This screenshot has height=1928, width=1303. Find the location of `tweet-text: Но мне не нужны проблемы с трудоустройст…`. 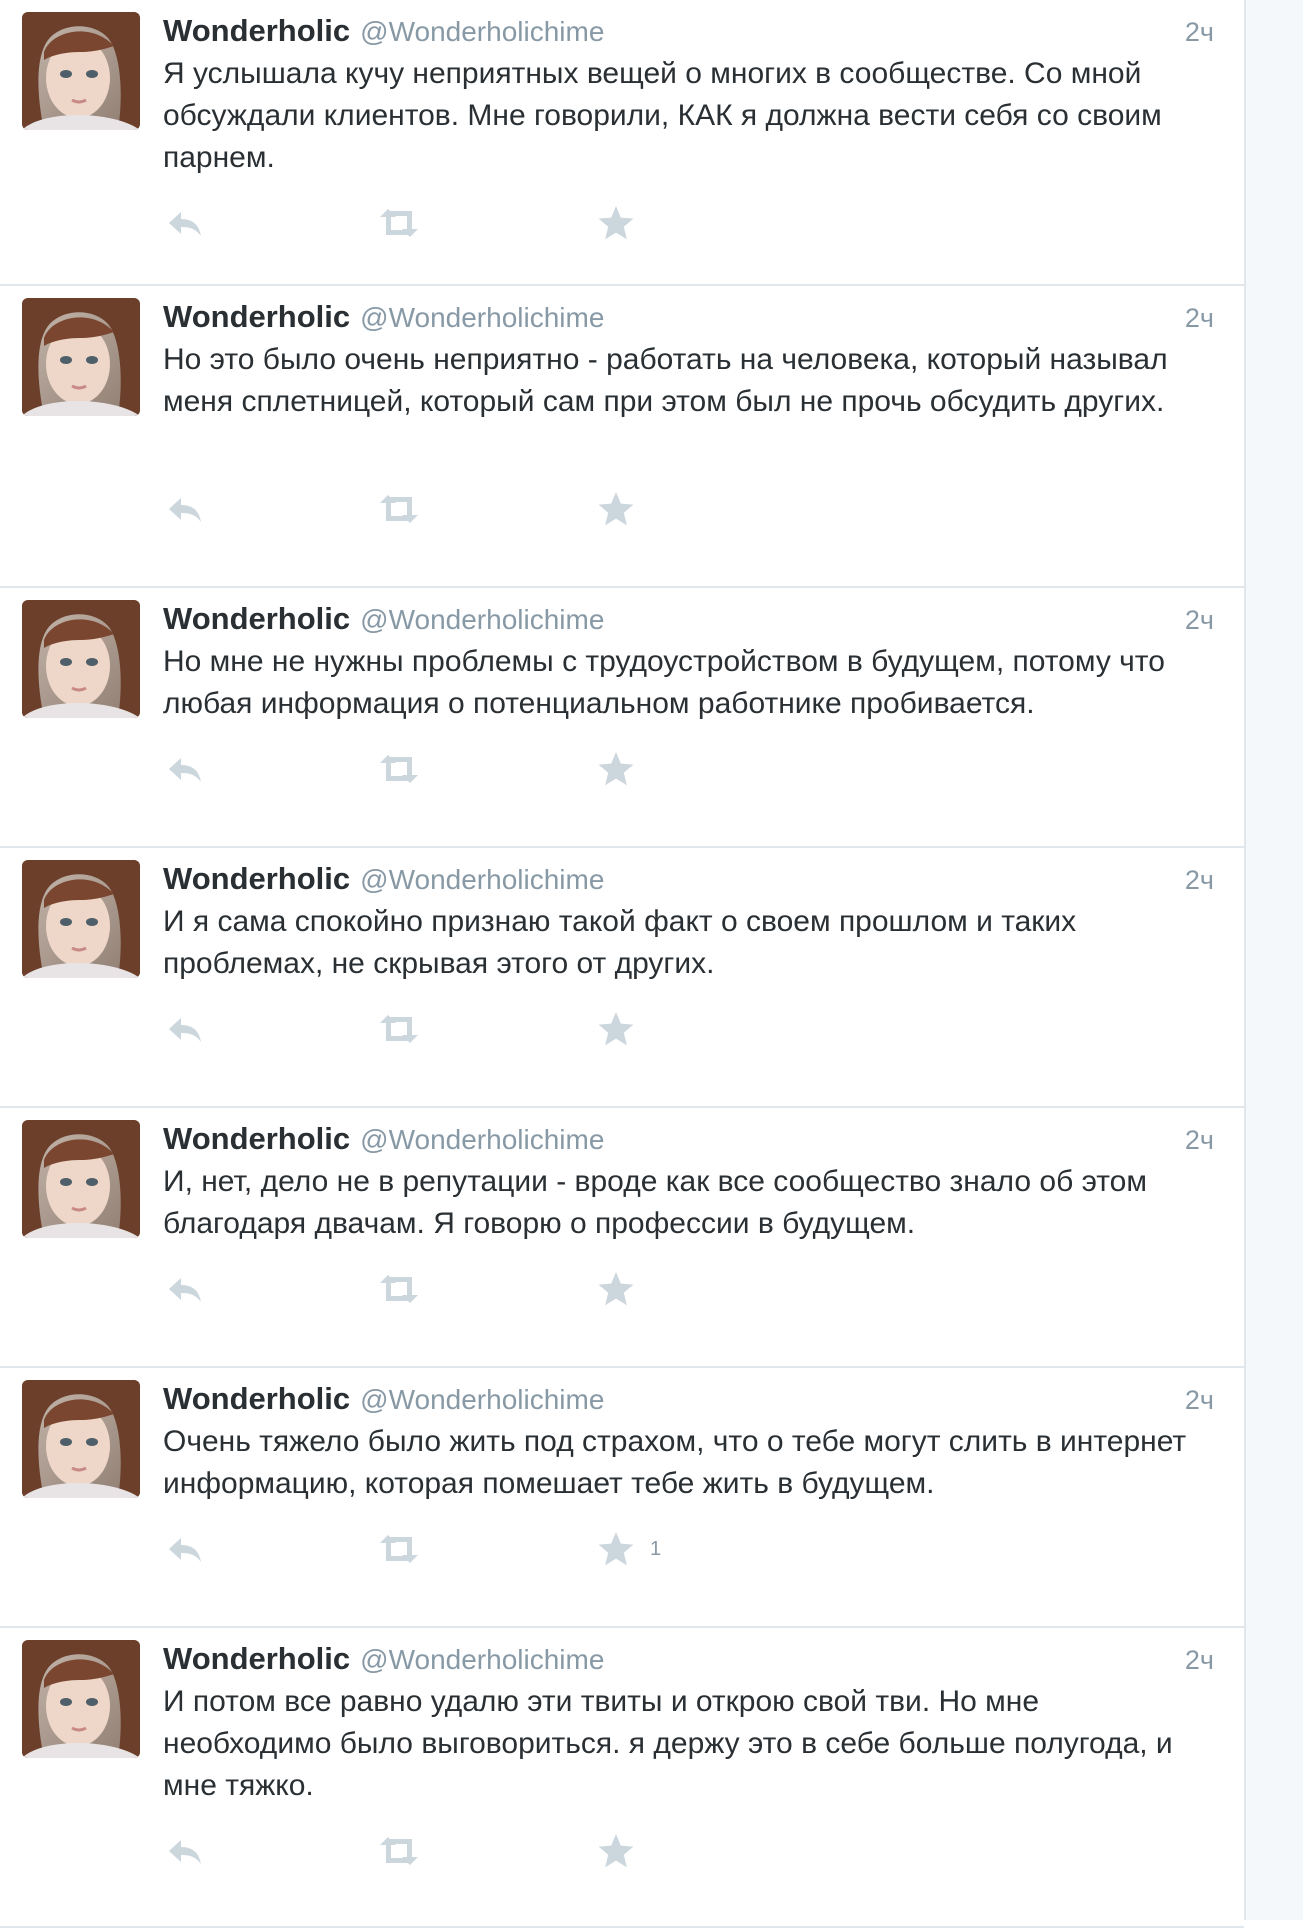

tweet-text: Но мне не нужны проблемы с трудоустройст… is located at coordinates (664, 682).